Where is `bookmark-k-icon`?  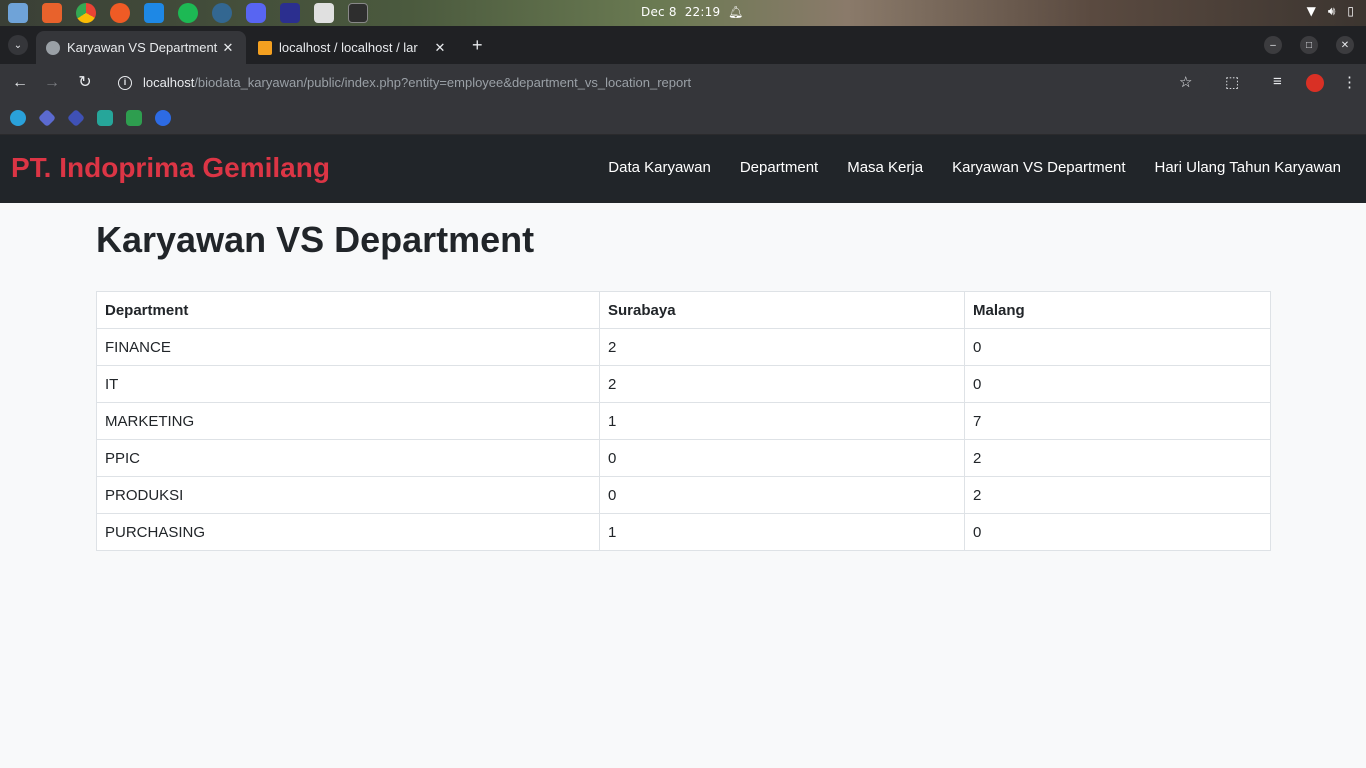 bookmark-k-icon is located at coordinates (105, 118).